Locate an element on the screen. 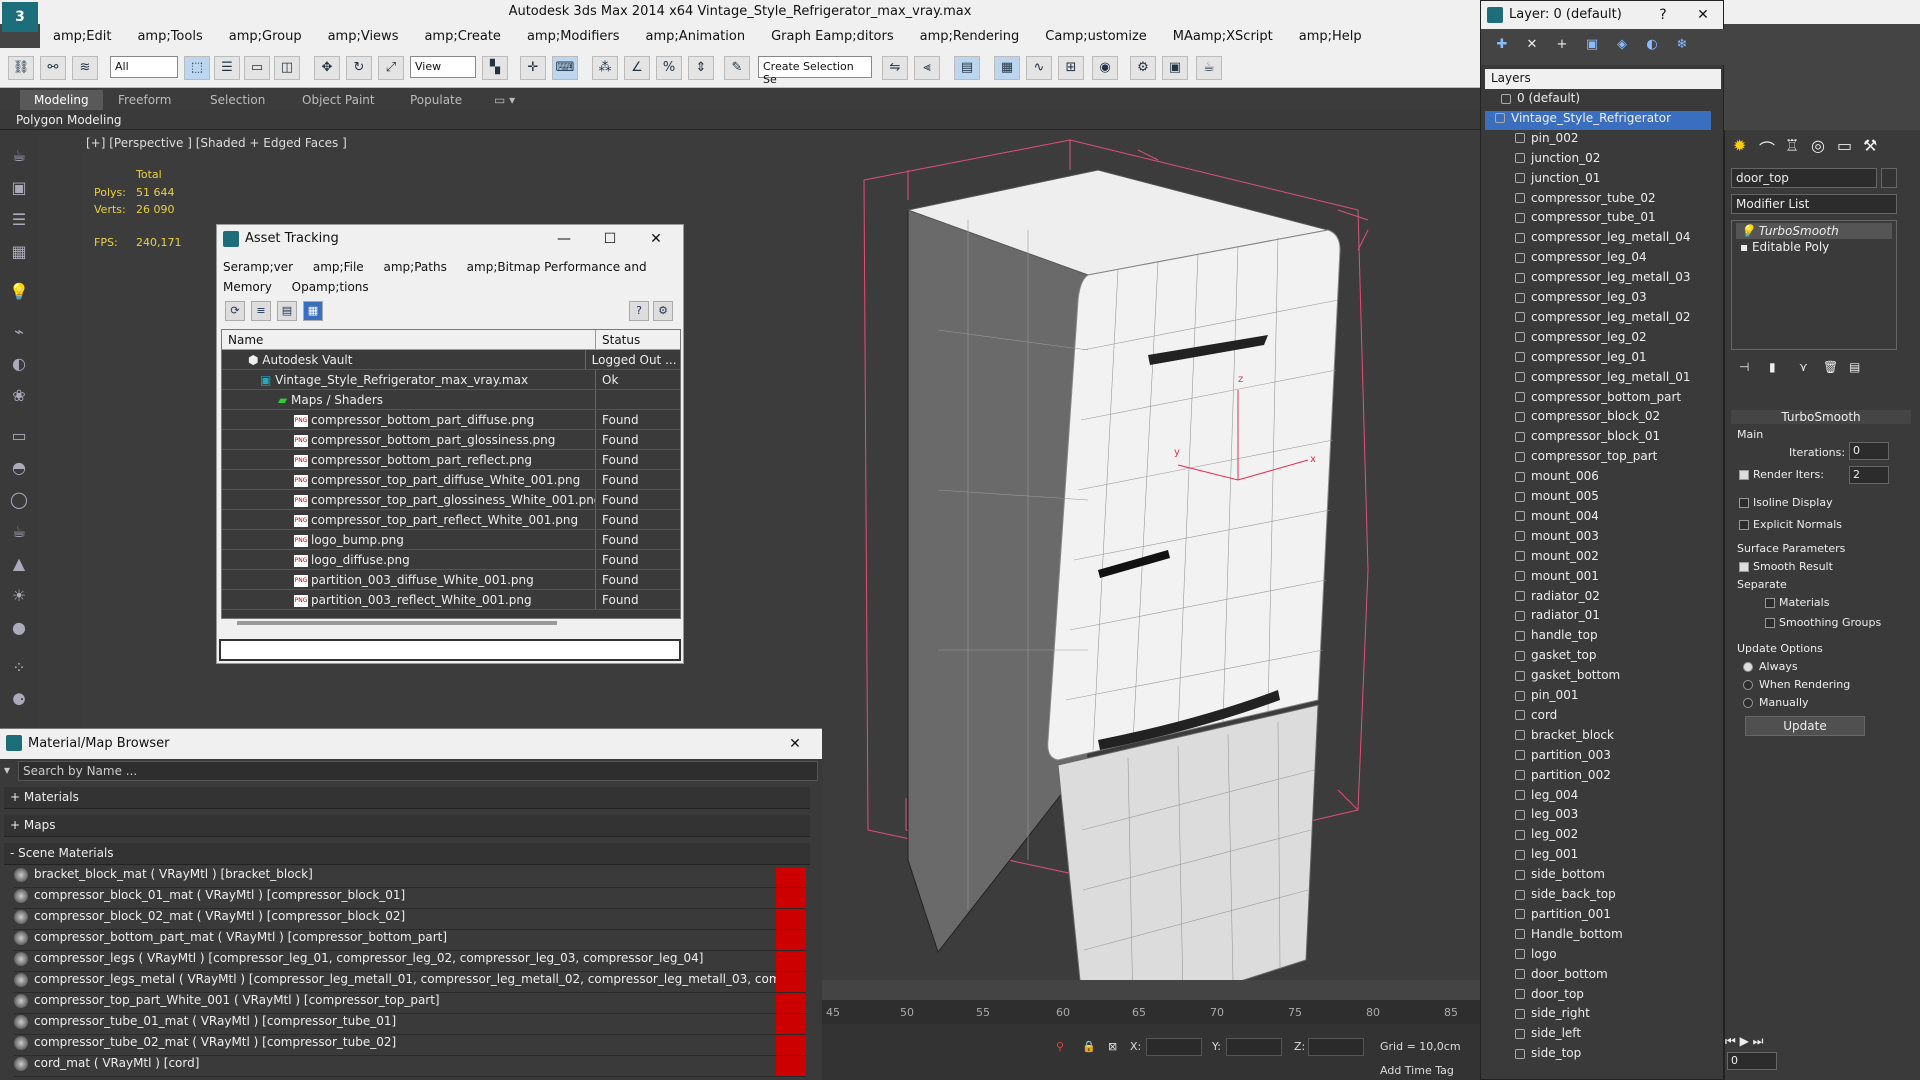 This screenshot has height=1080, width=1920. layer-object-row: compressor_leg_metall_04 is located at coordinates (1601, 239).